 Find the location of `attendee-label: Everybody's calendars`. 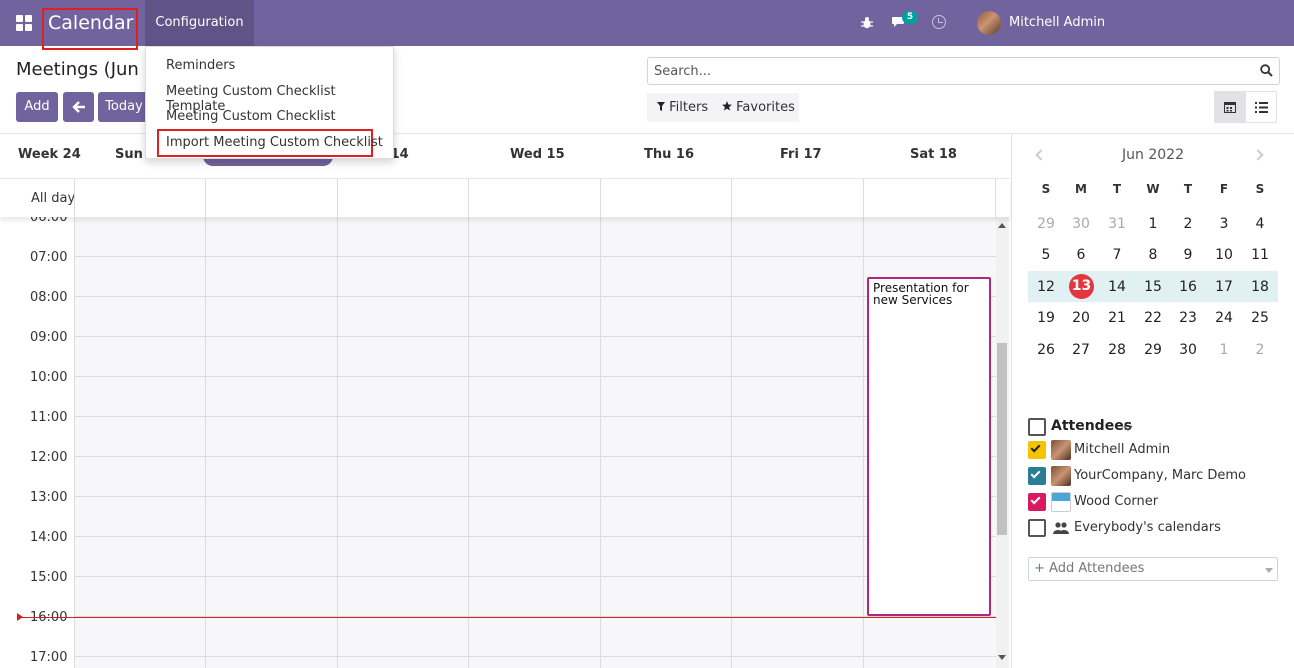

attendee-label: Everybody's calendars is located at coordinates (1147, 527).